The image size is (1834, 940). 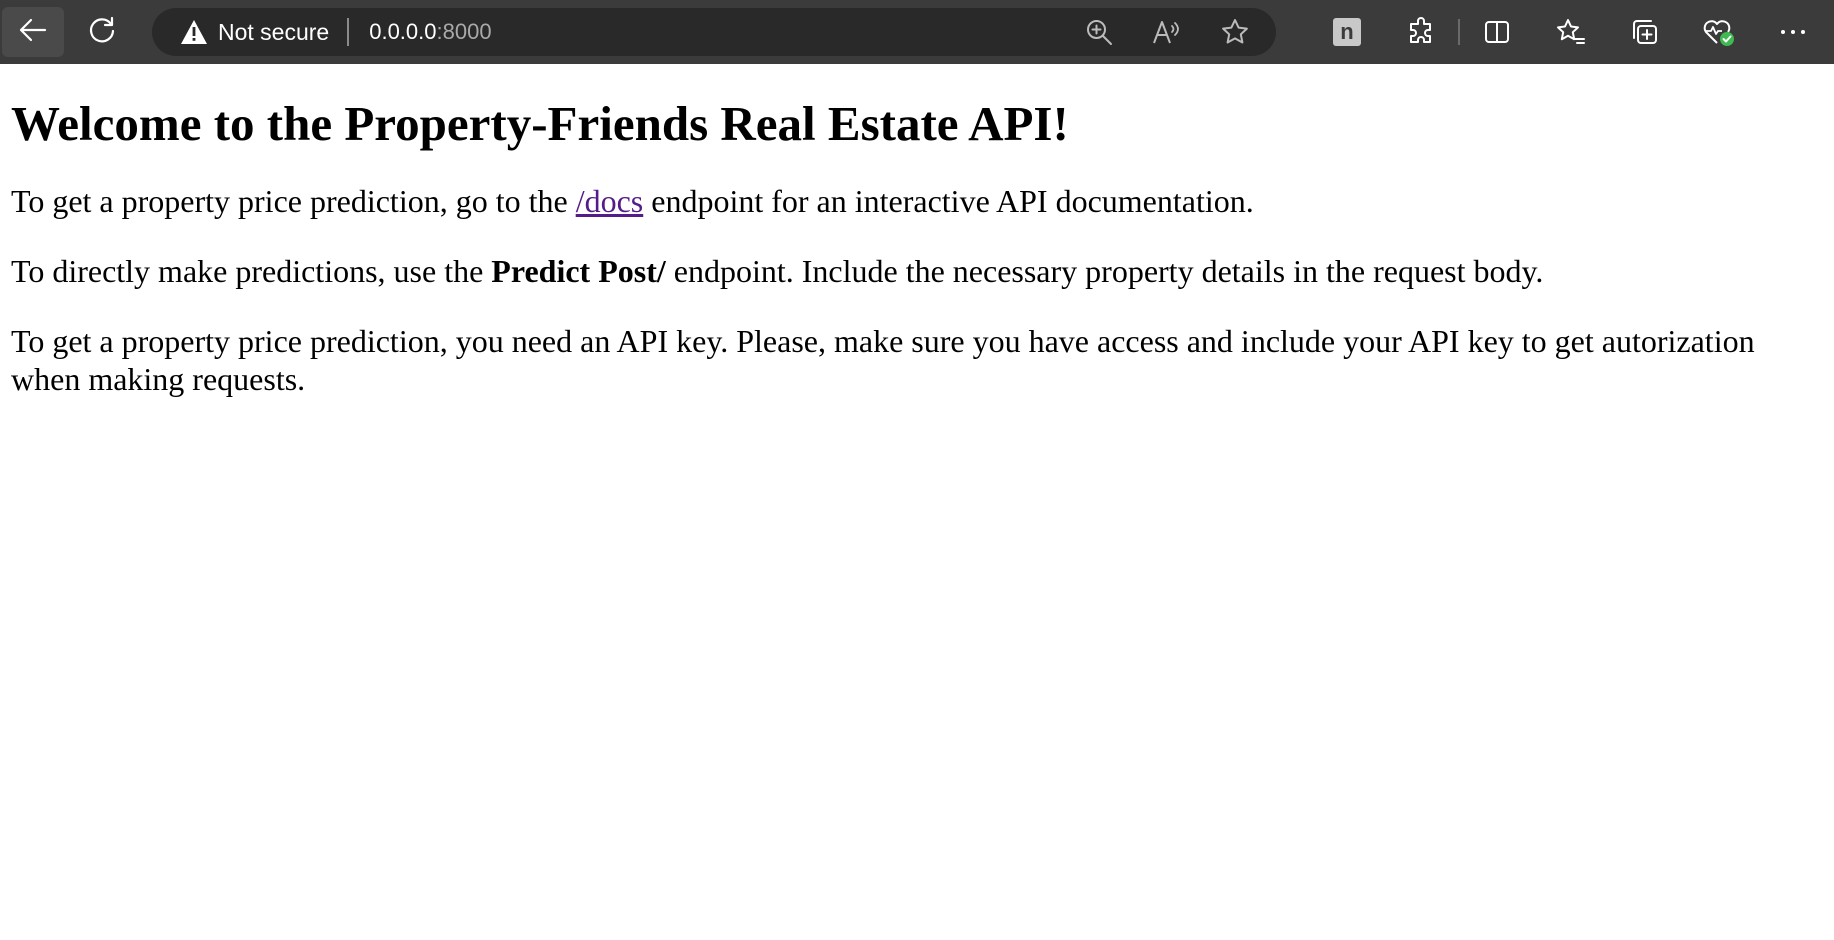 What do you see at coordinates (251, 271) in the screenshot?
I see `predict-text-before: To directly make predictions, use the` at bounding box center [251, 271].